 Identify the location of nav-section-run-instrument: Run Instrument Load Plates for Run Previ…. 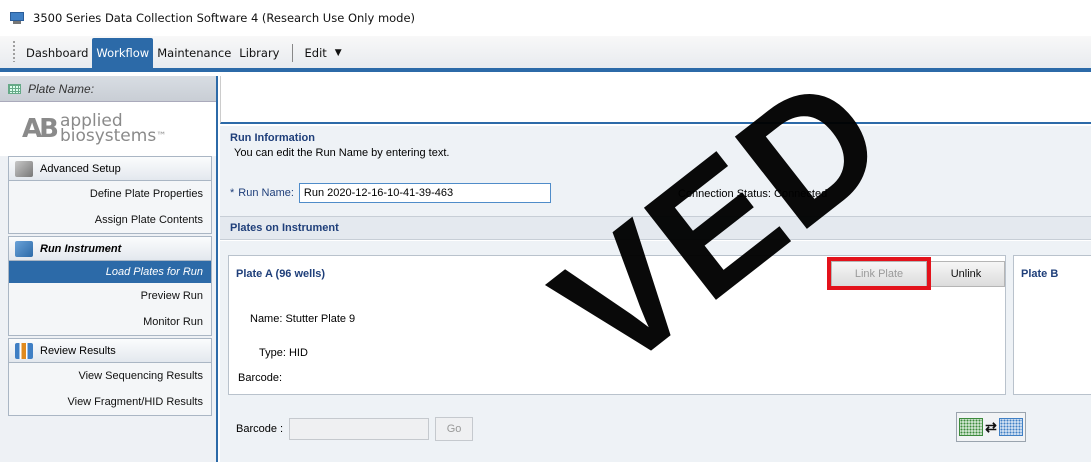
(110, 286).